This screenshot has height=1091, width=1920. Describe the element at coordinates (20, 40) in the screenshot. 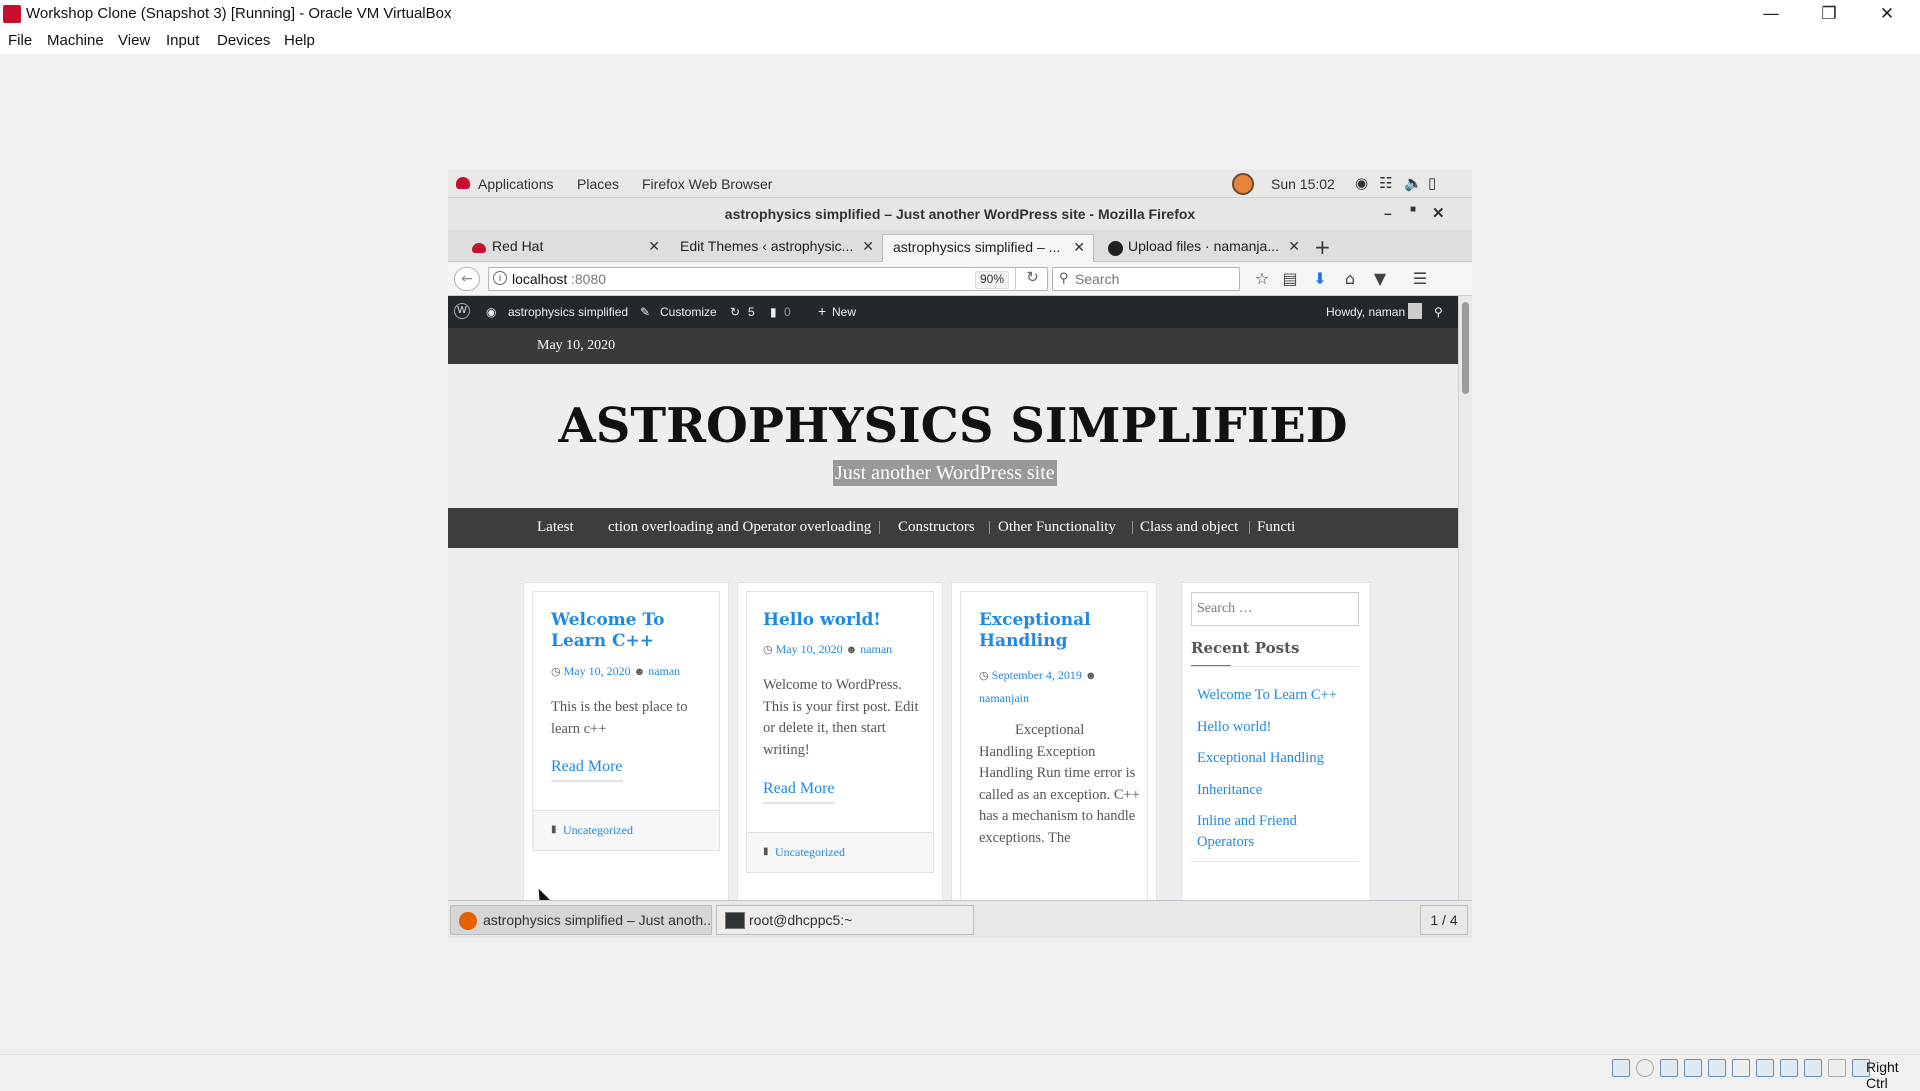

I see `menu-file: File` at that location.